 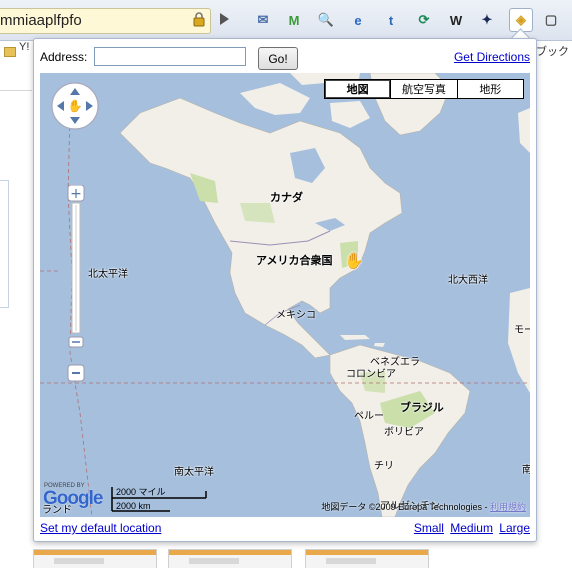 What do you see at coordinates (76, 285) in the screenshot?
I see `zoom-slider: +` at bounding box center [76, 285].